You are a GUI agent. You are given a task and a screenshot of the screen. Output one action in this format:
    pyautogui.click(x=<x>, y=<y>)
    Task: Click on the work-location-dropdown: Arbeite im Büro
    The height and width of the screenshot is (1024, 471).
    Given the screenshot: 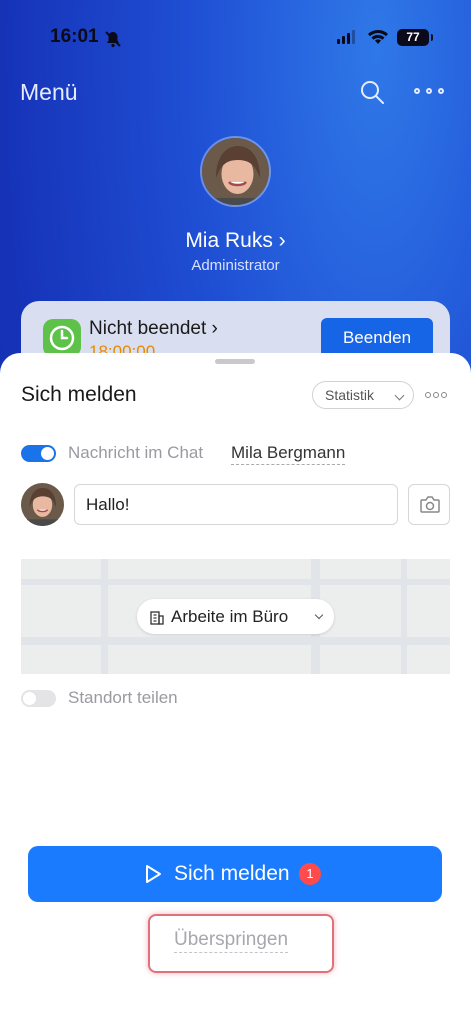 What is the action you would take?
    pyautogui.click(x=235, y=616)
    